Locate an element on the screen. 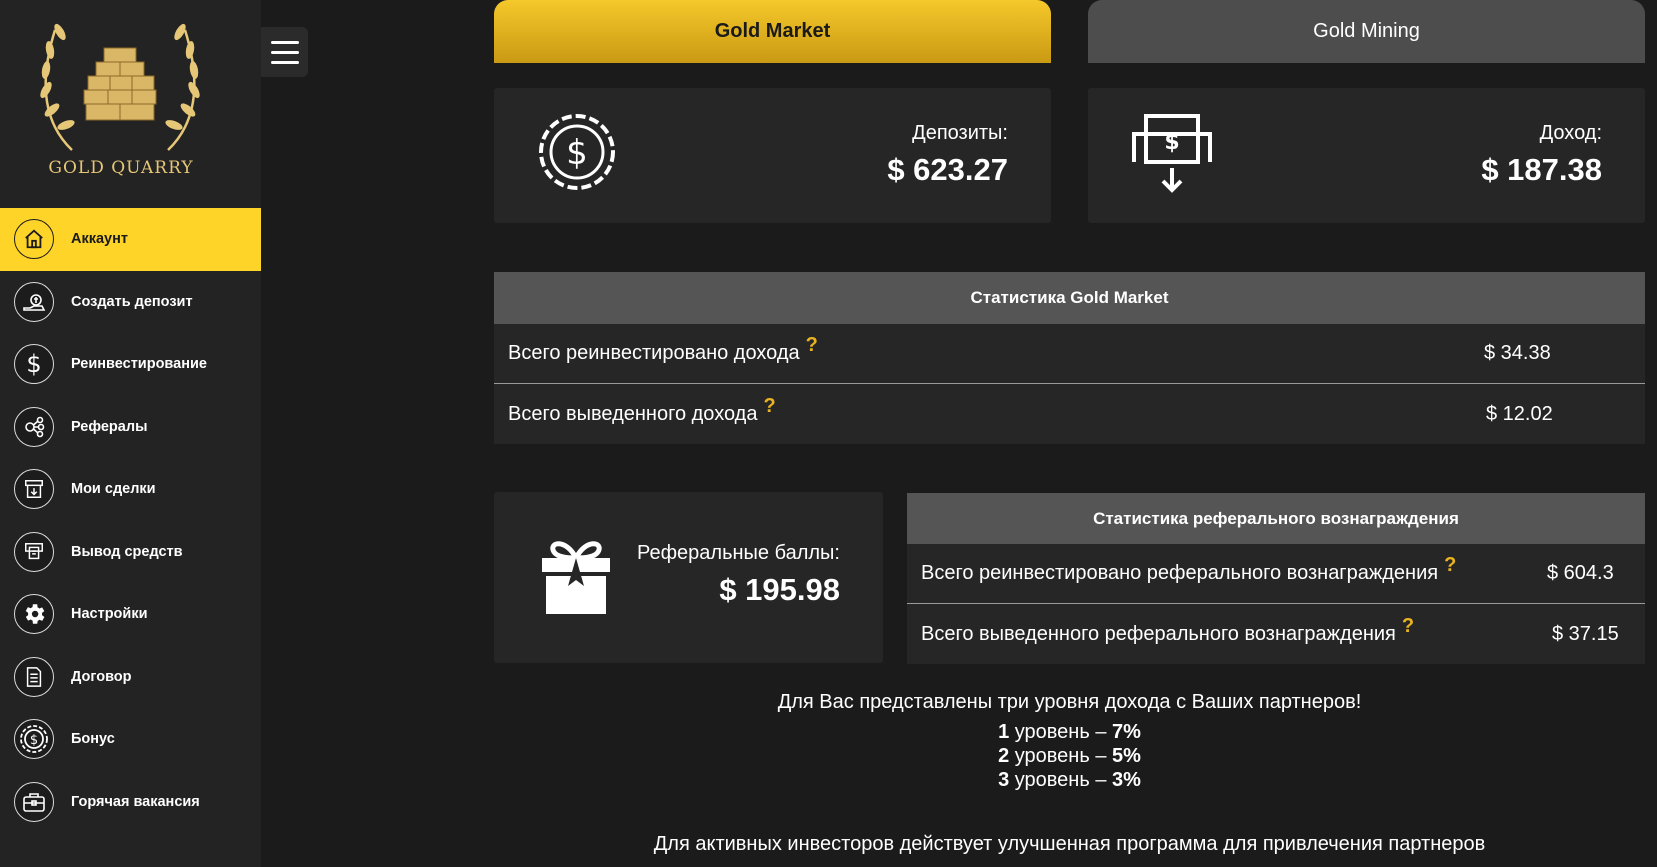 The width and height of the screenshot is (1657, 867). income-label: Доход: is located at coordinates (1570, 133).